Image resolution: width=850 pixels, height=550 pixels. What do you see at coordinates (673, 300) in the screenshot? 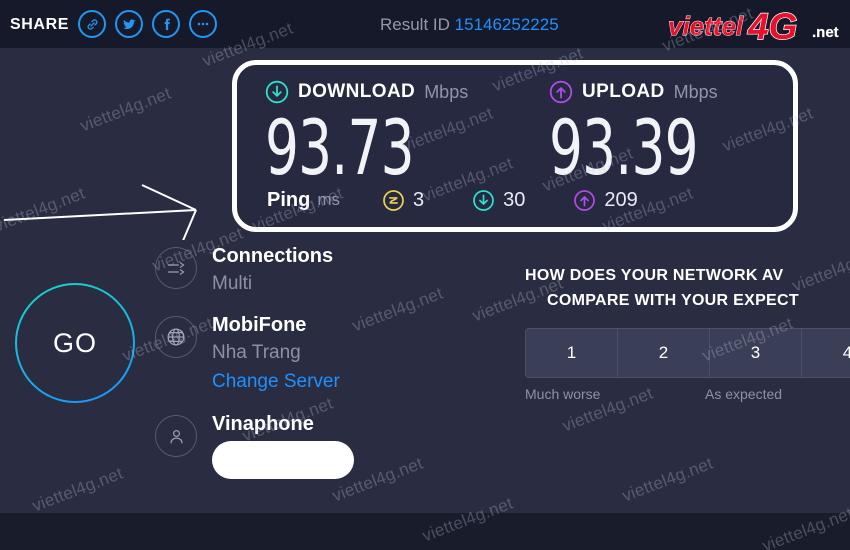
I see `survey-question-line2: COMPARE WITH YOUR EXPECT` at bounding box center [673, 300].